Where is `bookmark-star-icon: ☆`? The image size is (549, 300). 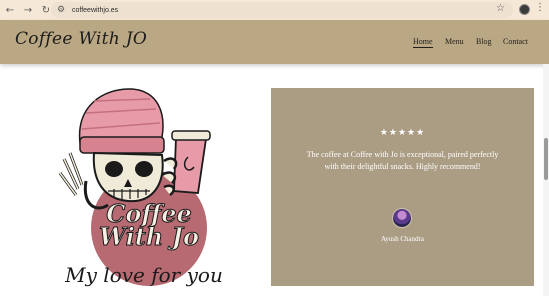
bookmark-star-icon: ☆ is located at coordinates (500, 8).